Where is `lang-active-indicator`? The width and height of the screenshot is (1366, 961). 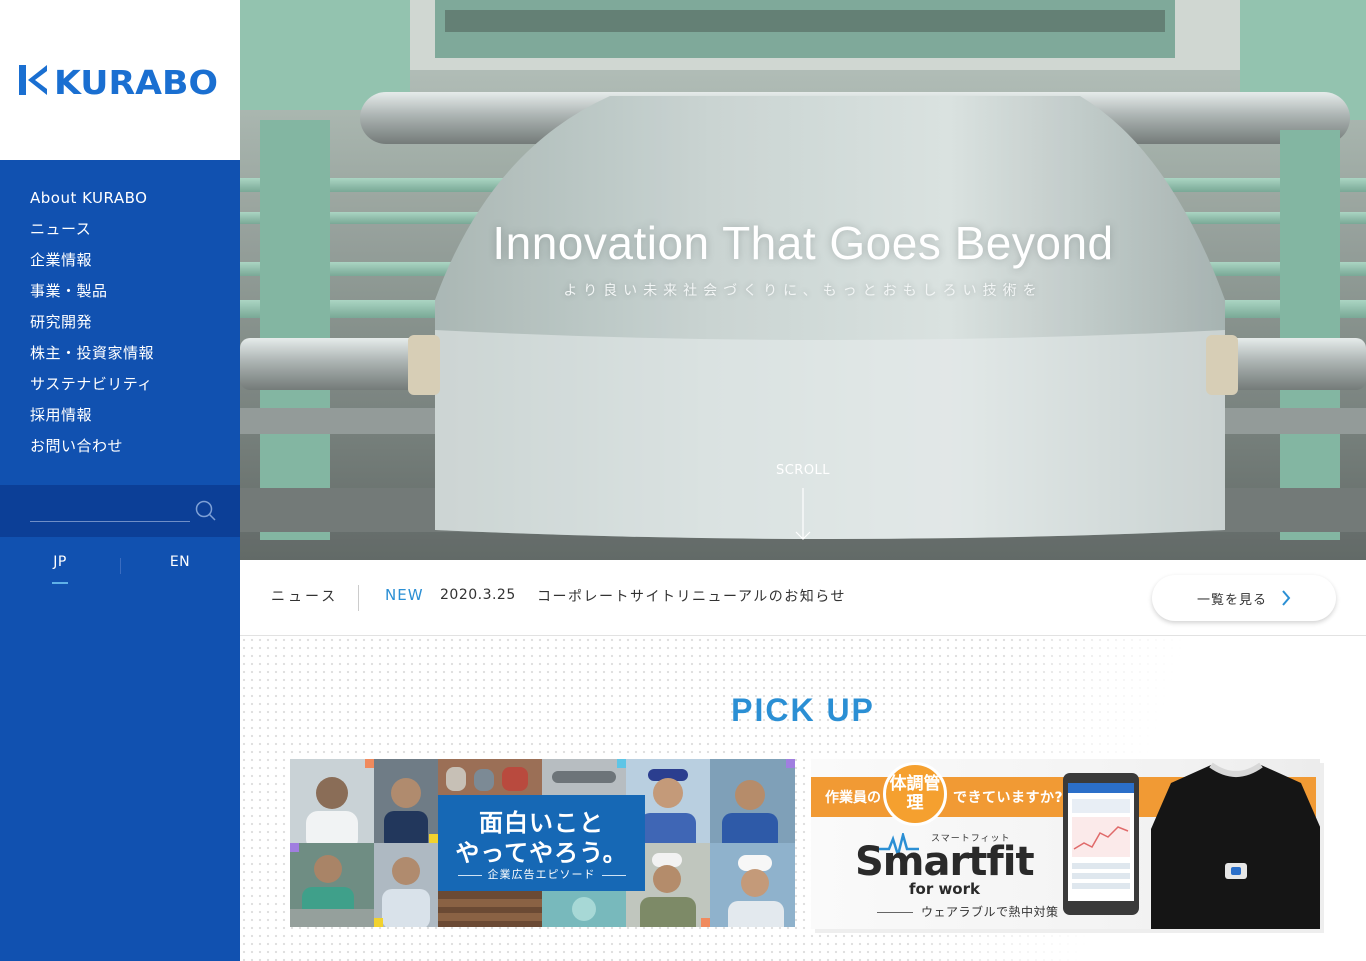
lang-active-indicator is located at coordinates (60, 583).